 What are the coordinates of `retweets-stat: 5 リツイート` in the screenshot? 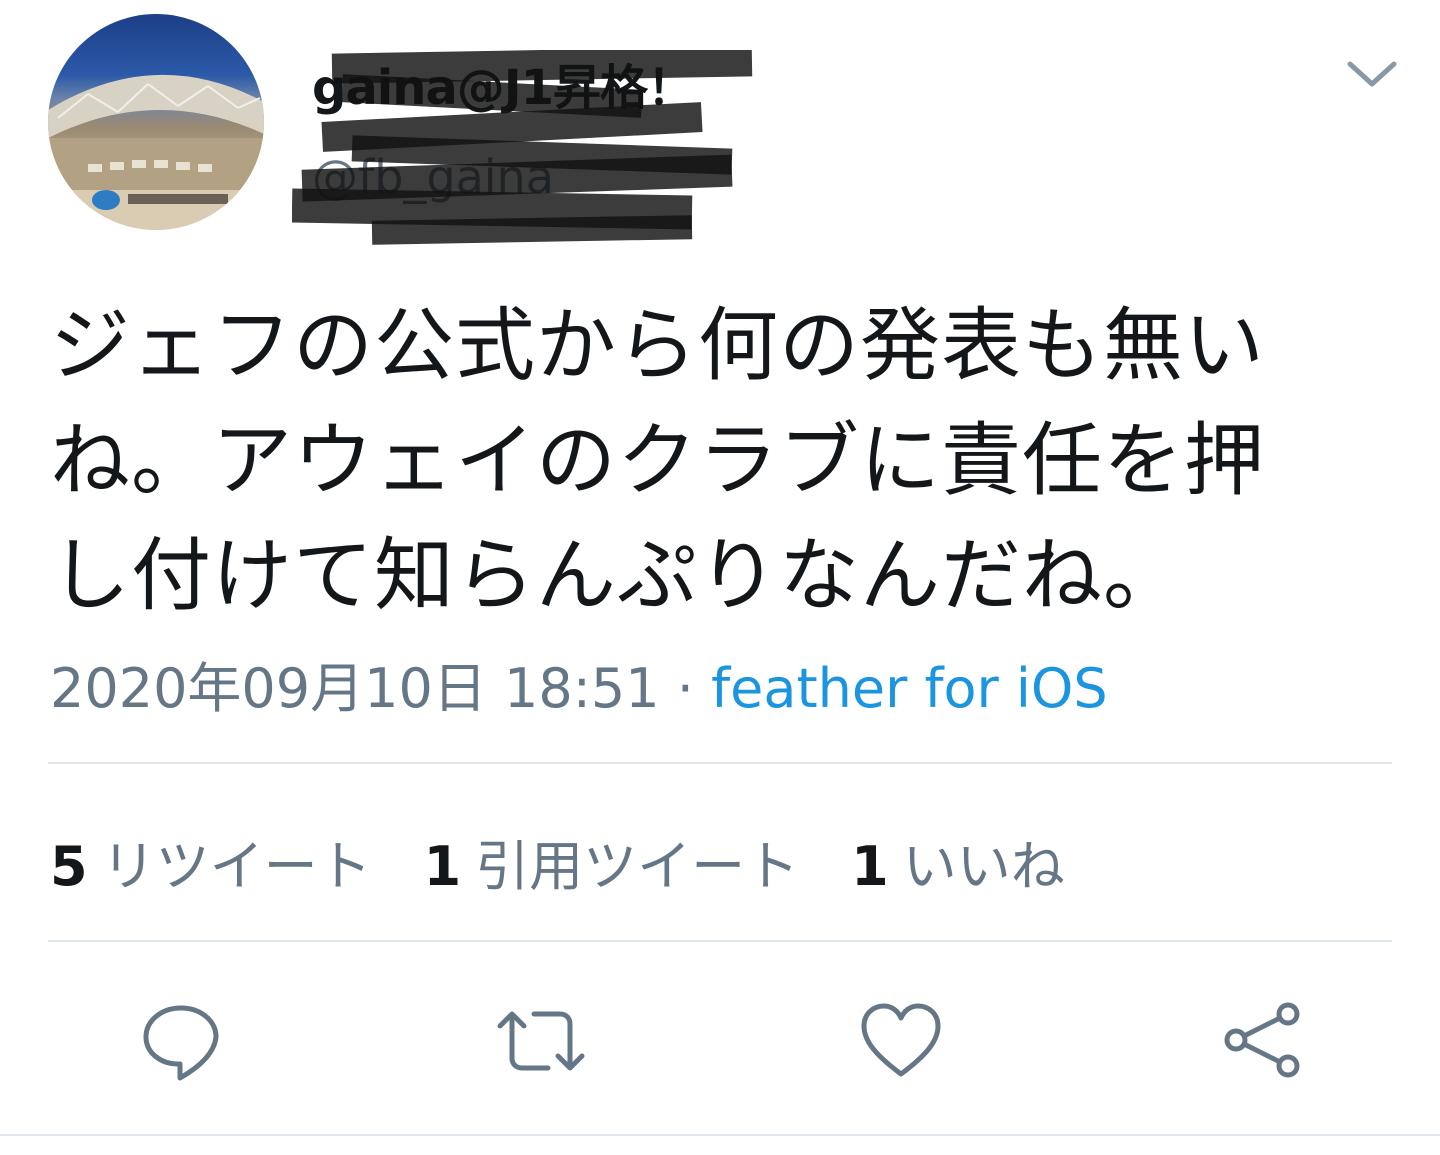 It's located at (211, 861).